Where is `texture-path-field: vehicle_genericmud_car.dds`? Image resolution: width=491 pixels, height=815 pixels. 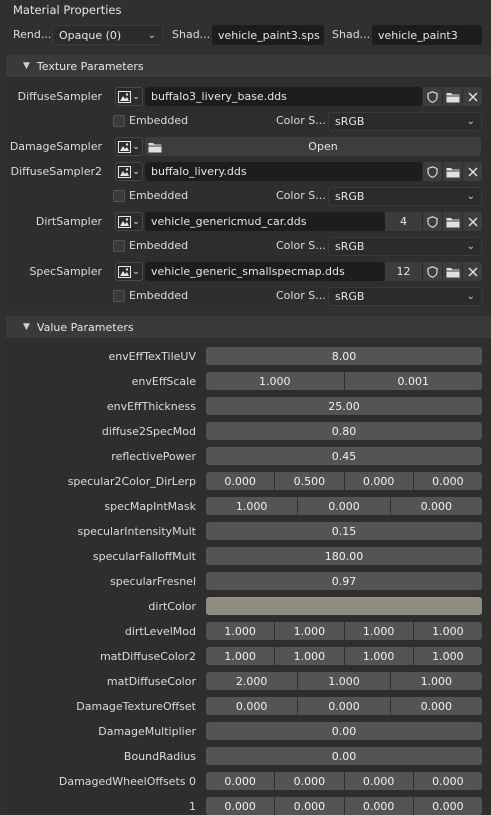
texture-path-field: vehicle_genericmud_car.dds is located at coordinates (265, 221).